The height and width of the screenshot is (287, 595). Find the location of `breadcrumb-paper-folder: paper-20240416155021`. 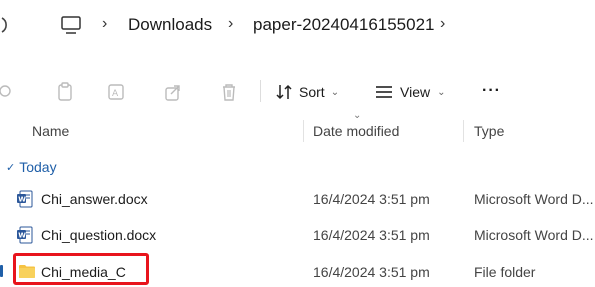

breadcrumb-paper-folder: paper-20240416155021 is located at coordinates (344, 25).